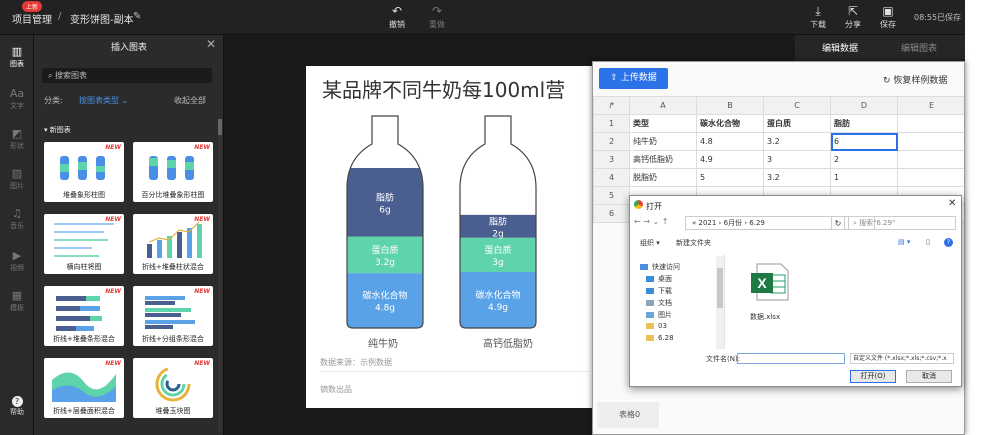  I want to click on chart-card-horizontal-bar: NEW 横向柱将图, so click(84, 244).